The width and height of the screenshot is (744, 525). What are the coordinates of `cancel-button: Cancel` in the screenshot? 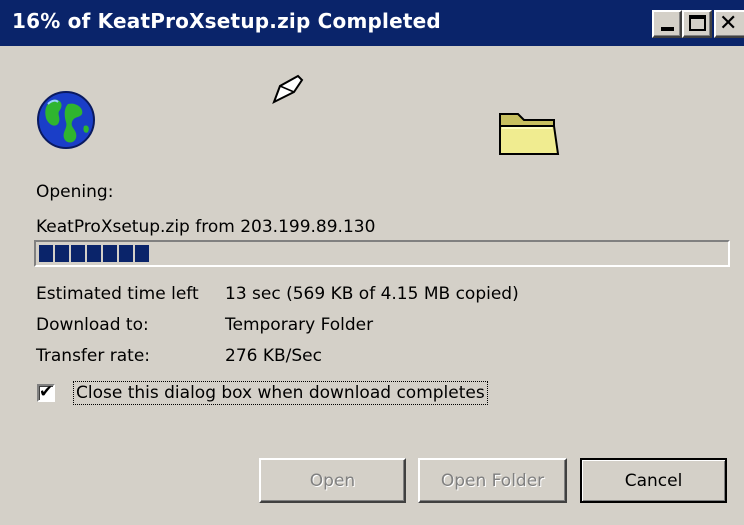 It's located at (653, 480).